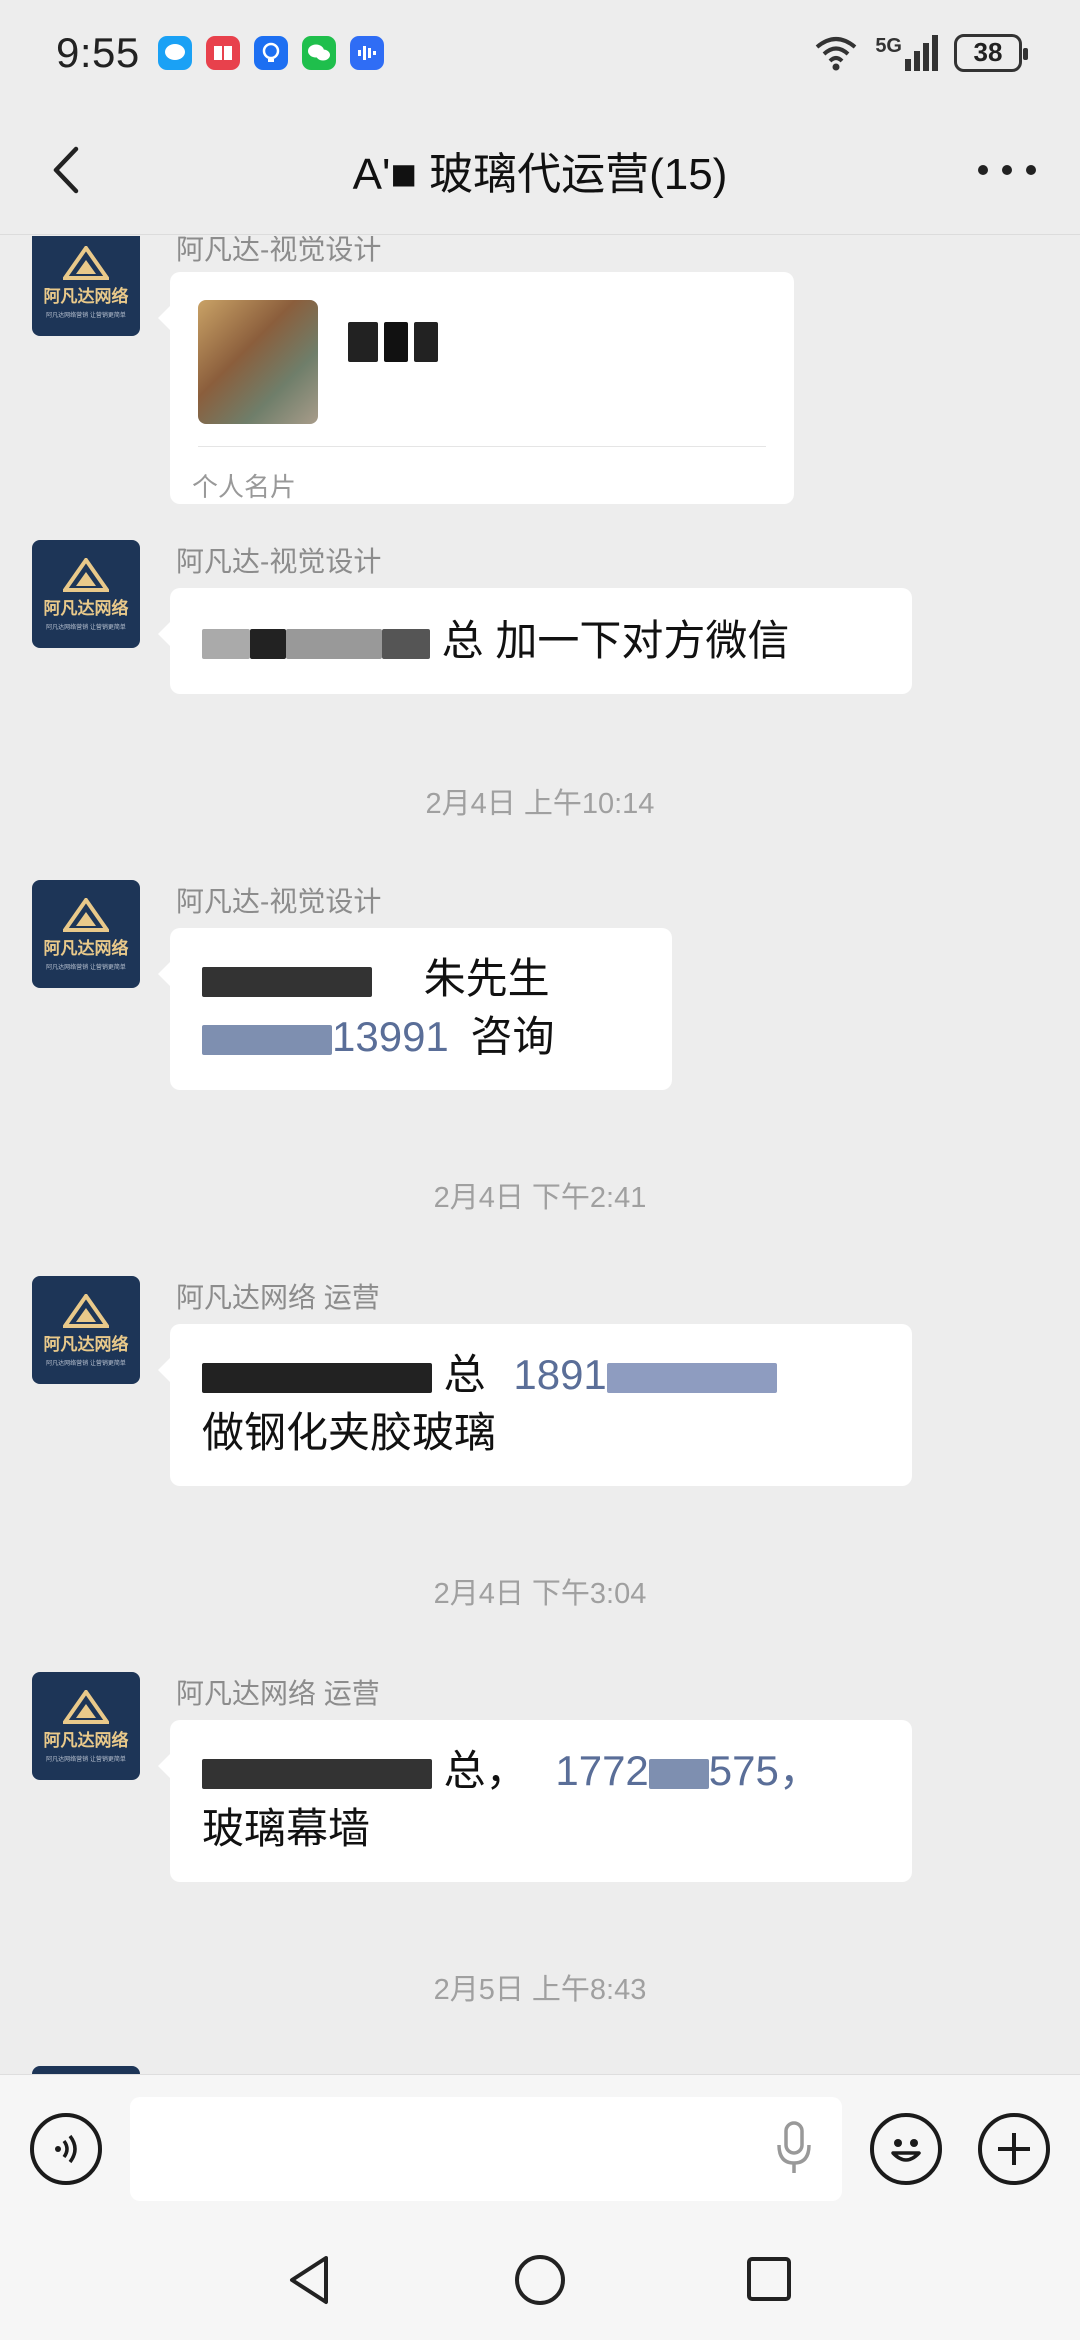 The image size is (1080, 2340). I want to click on message-text: 玻璃幕墙, so click(286, 1828).